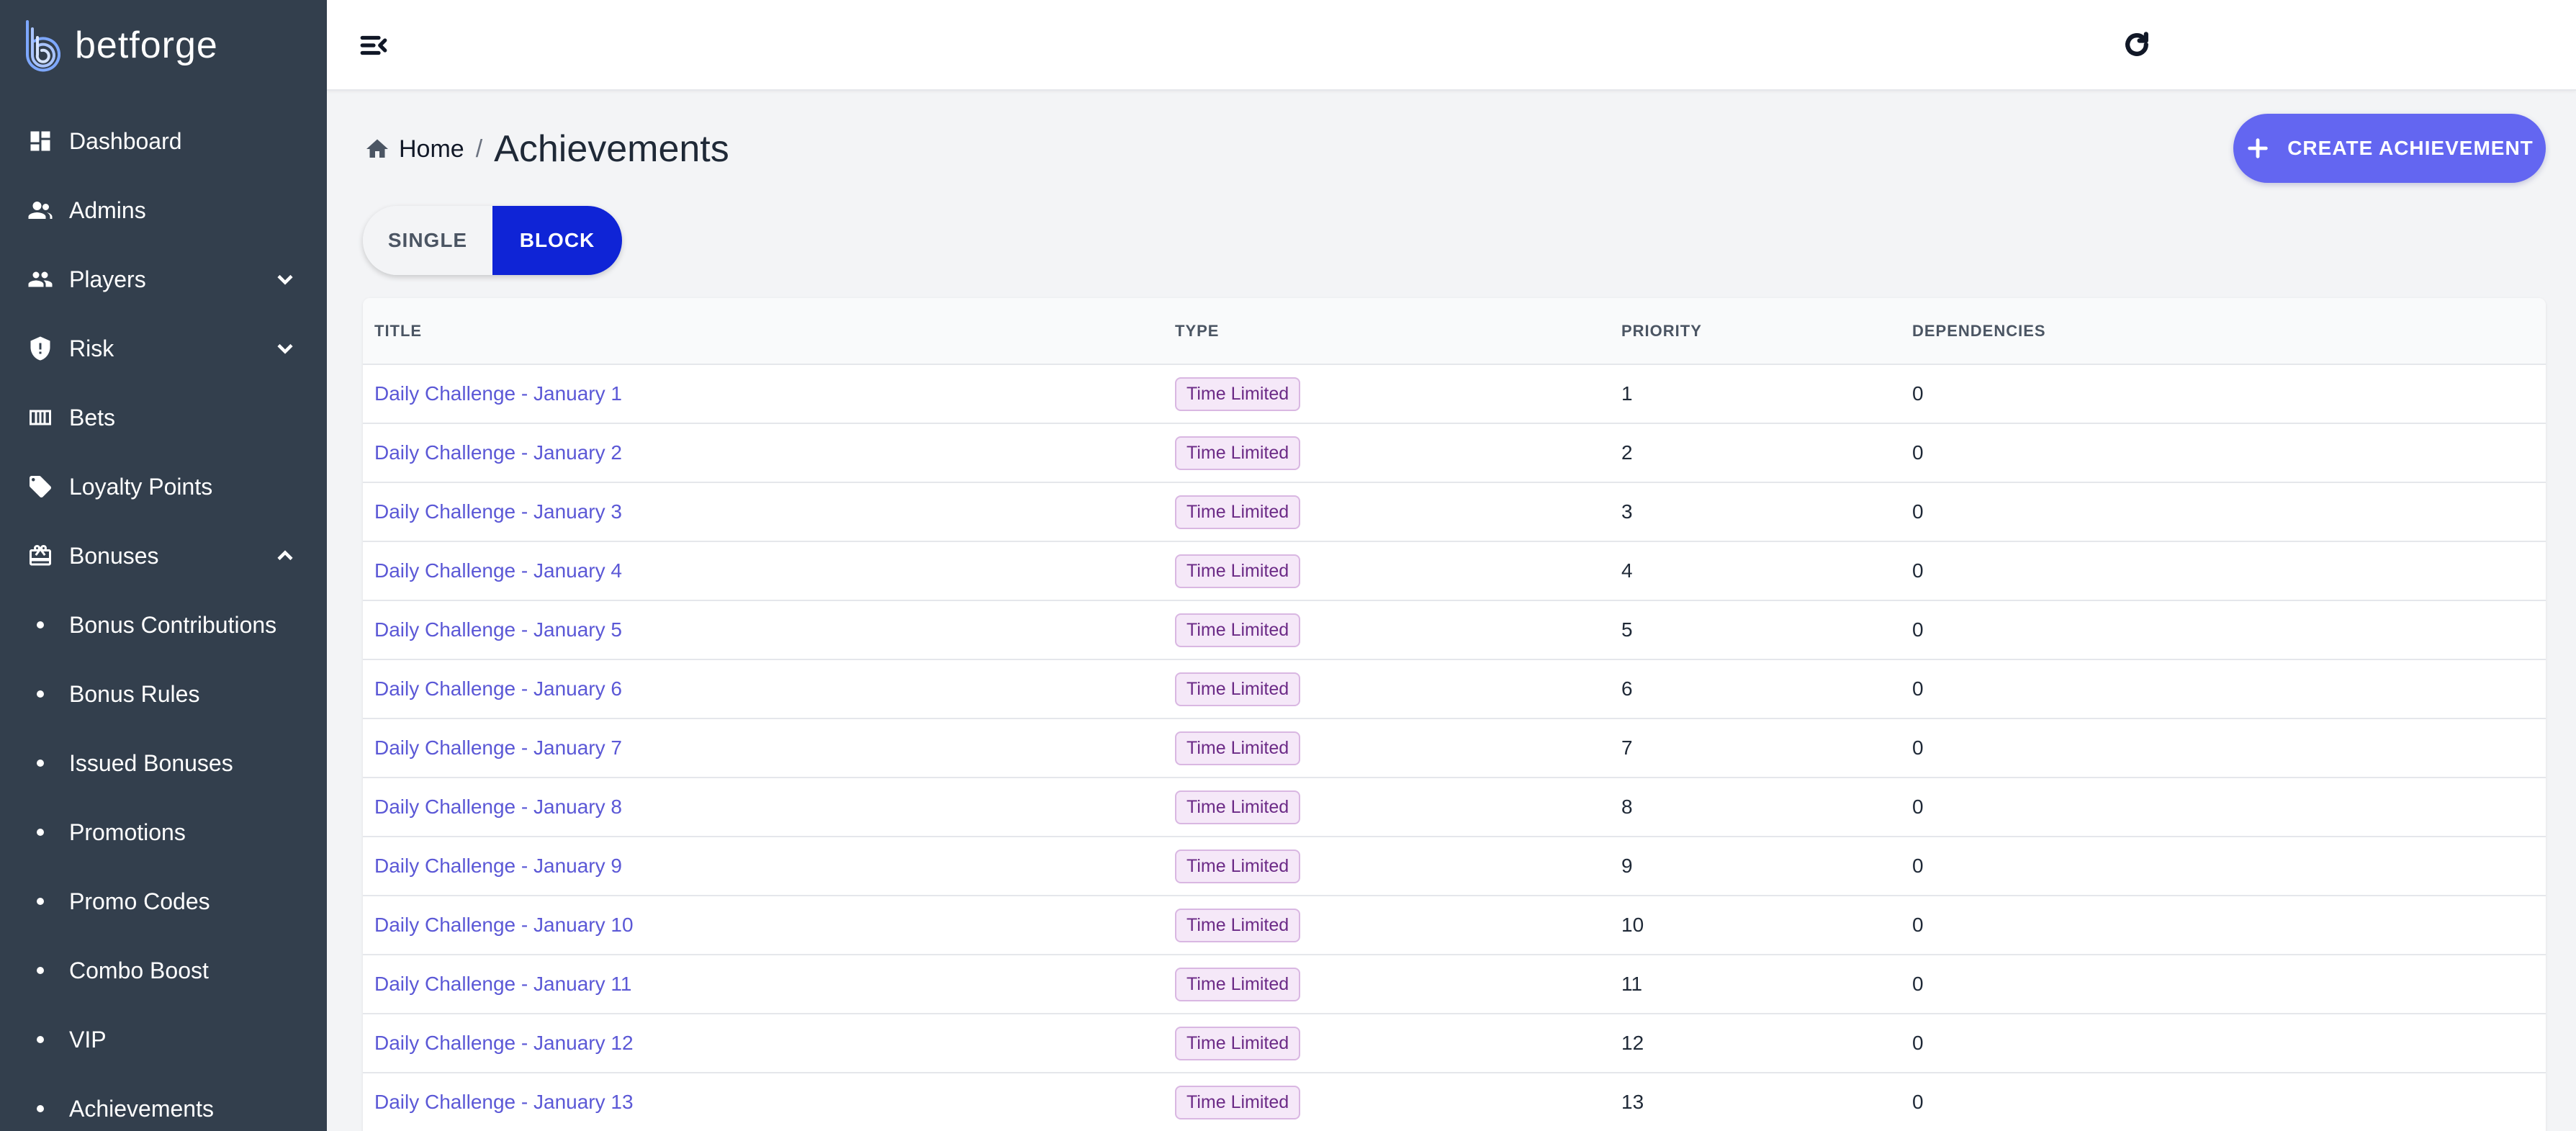 This screenshot has height=1131, width=2576. Describe the element at coordinates (1756, 512) in the screenshot. I see `cell-priority: 3` at that location.